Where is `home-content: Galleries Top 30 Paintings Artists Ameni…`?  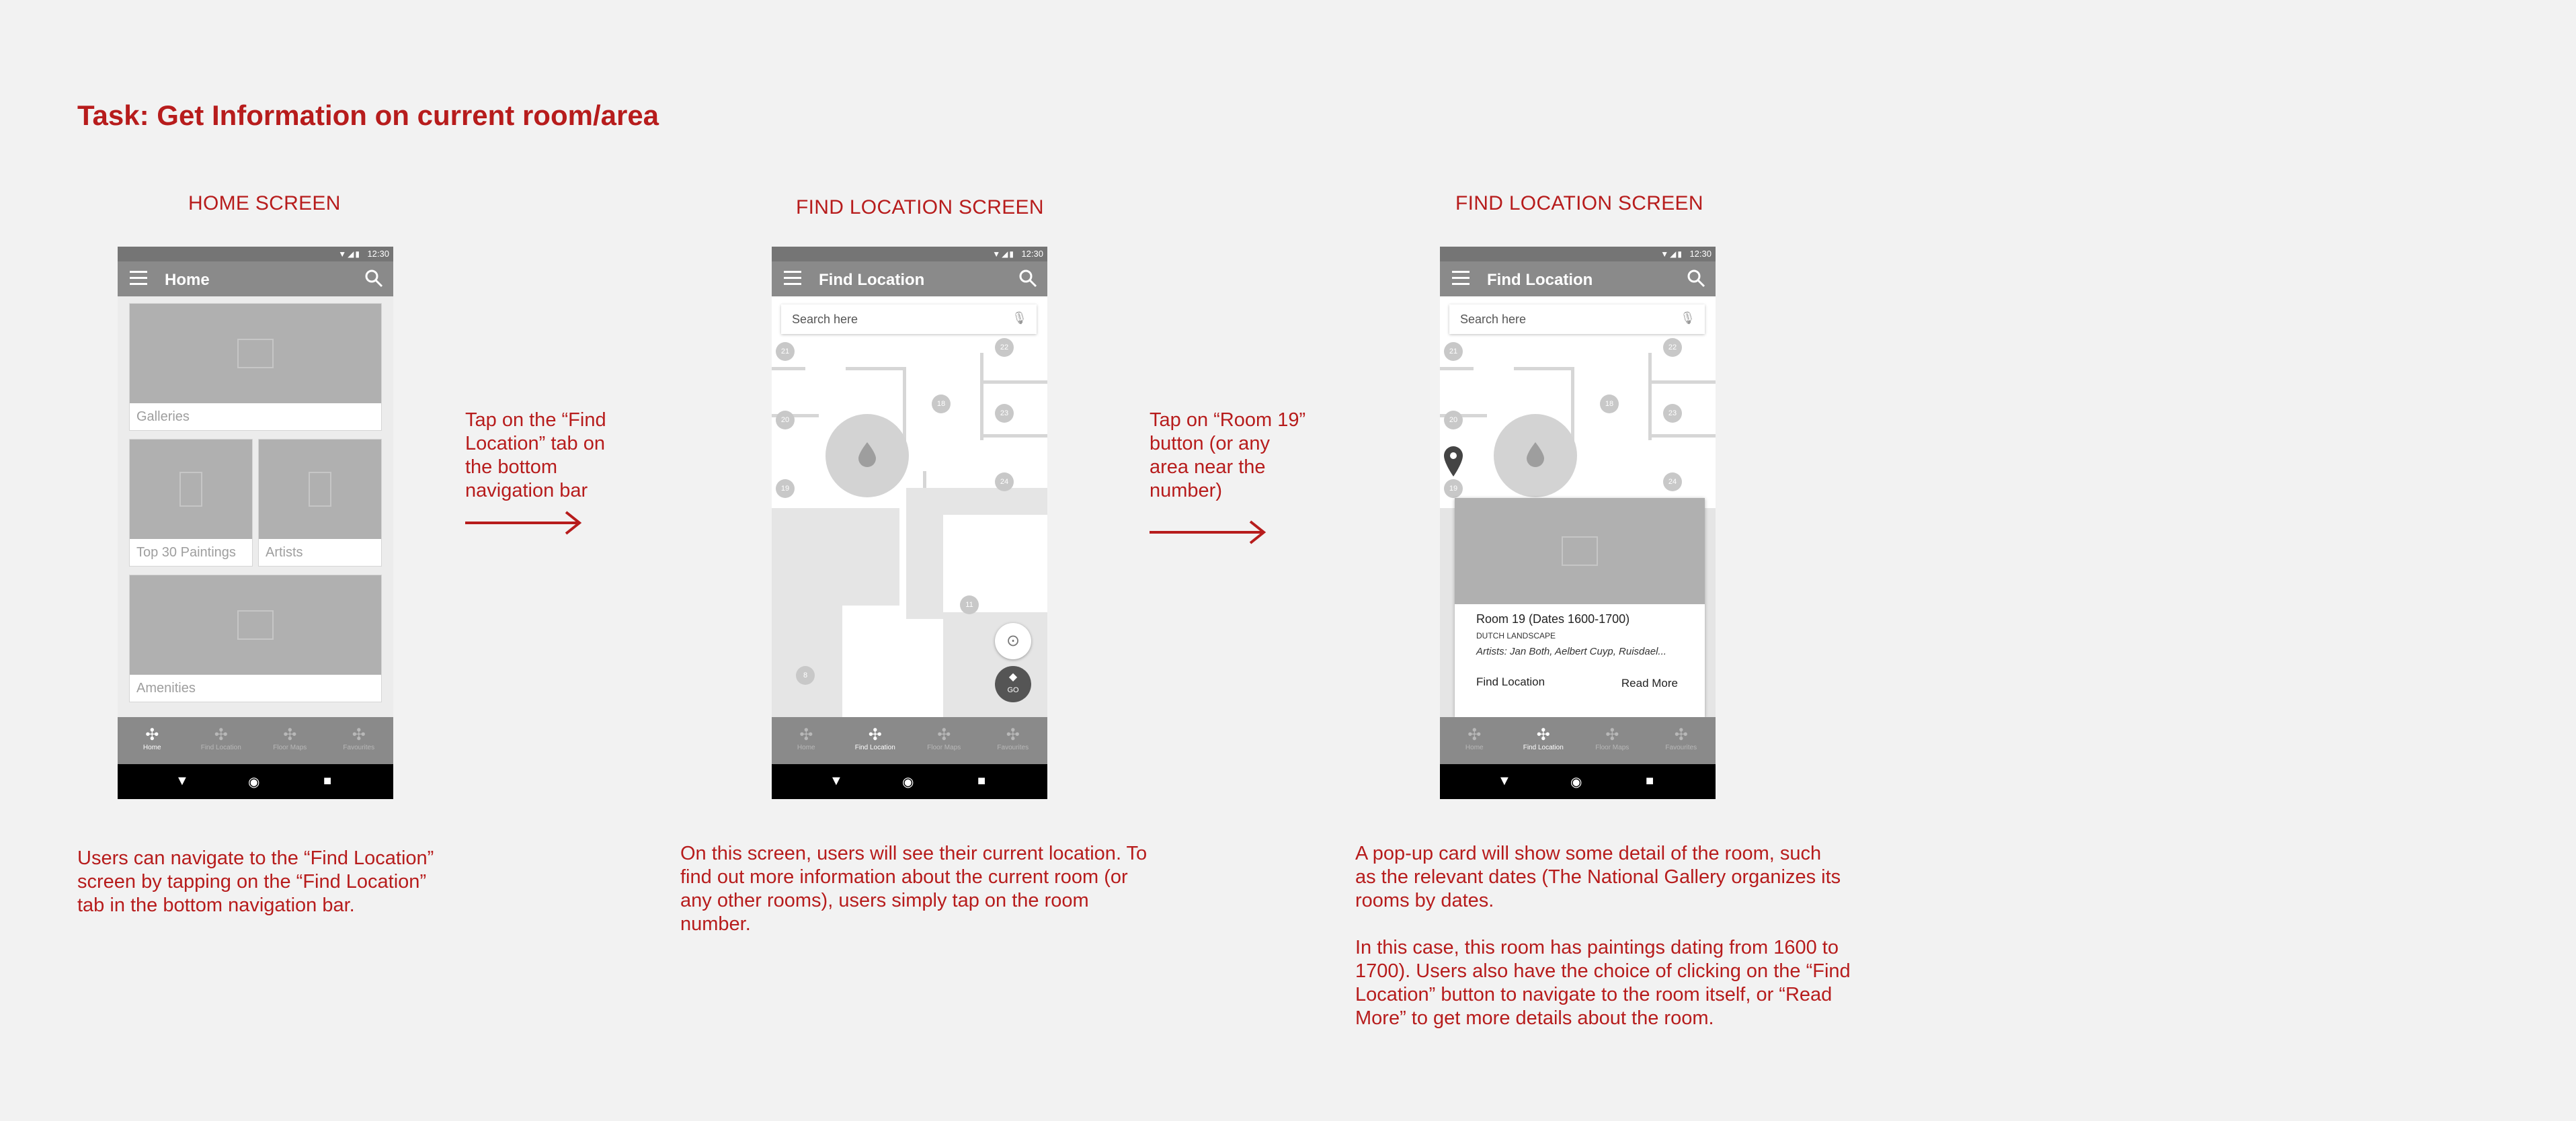
home-content: Galleries Top 30 Paintings Artists Ameni… is located at coordinates (255, 507).